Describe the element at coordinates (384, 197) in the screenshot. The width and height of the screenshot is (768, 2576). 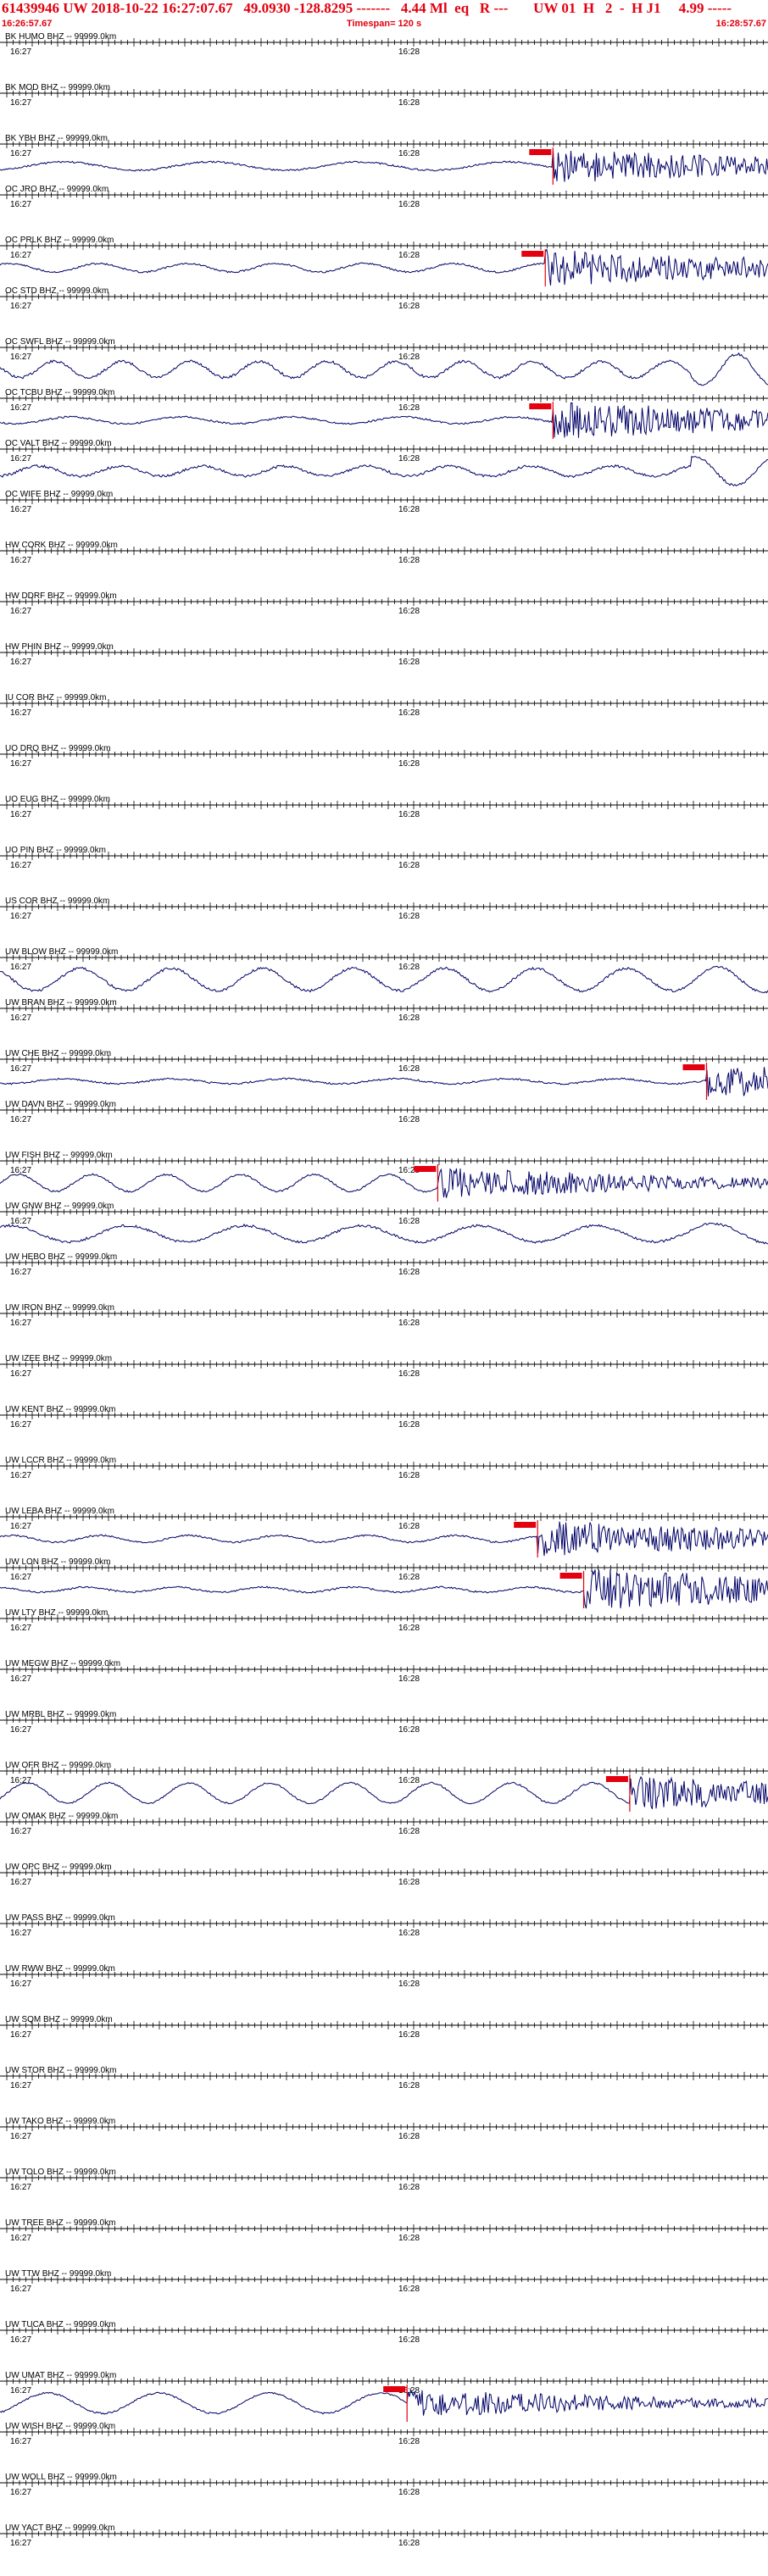
I see `channel-row: OC JRO BHZ -- 99999.0km 16:27 16:28` at that location.